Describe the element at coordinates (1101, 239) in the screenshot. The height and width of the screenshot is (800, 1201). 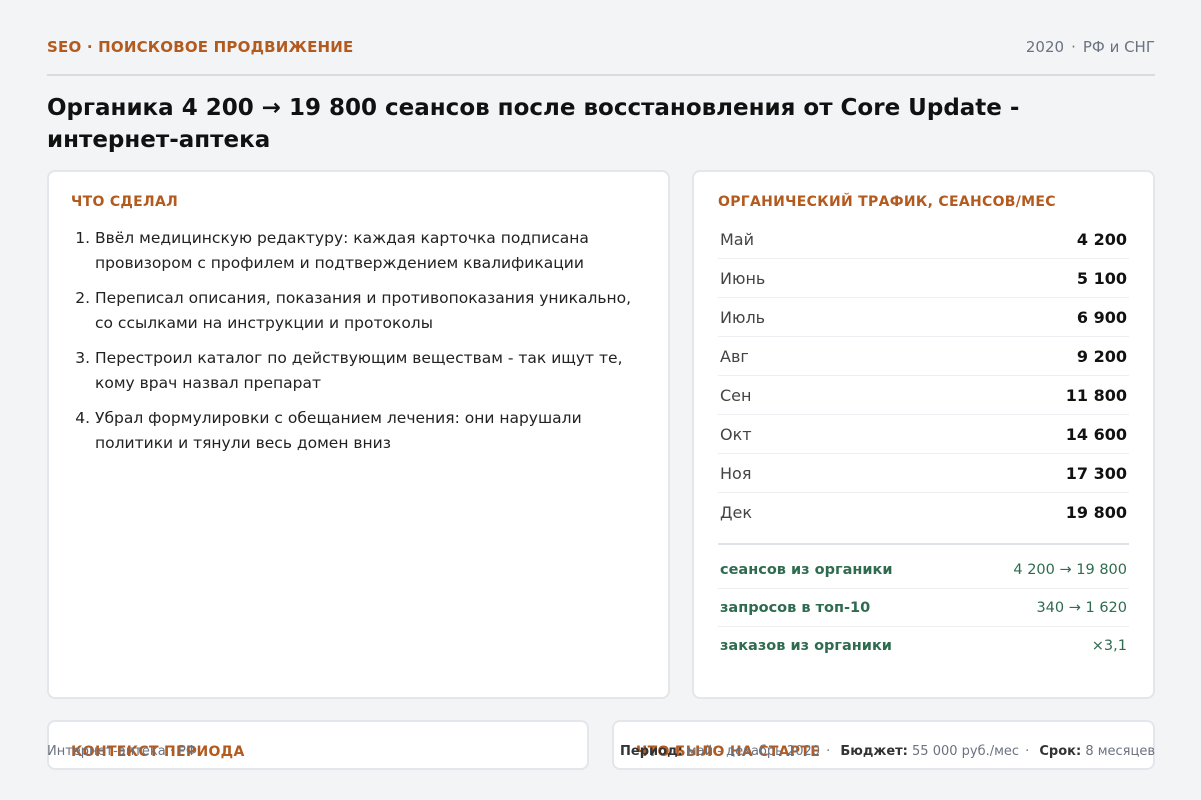
I see `month-value: 4 200` at that location.